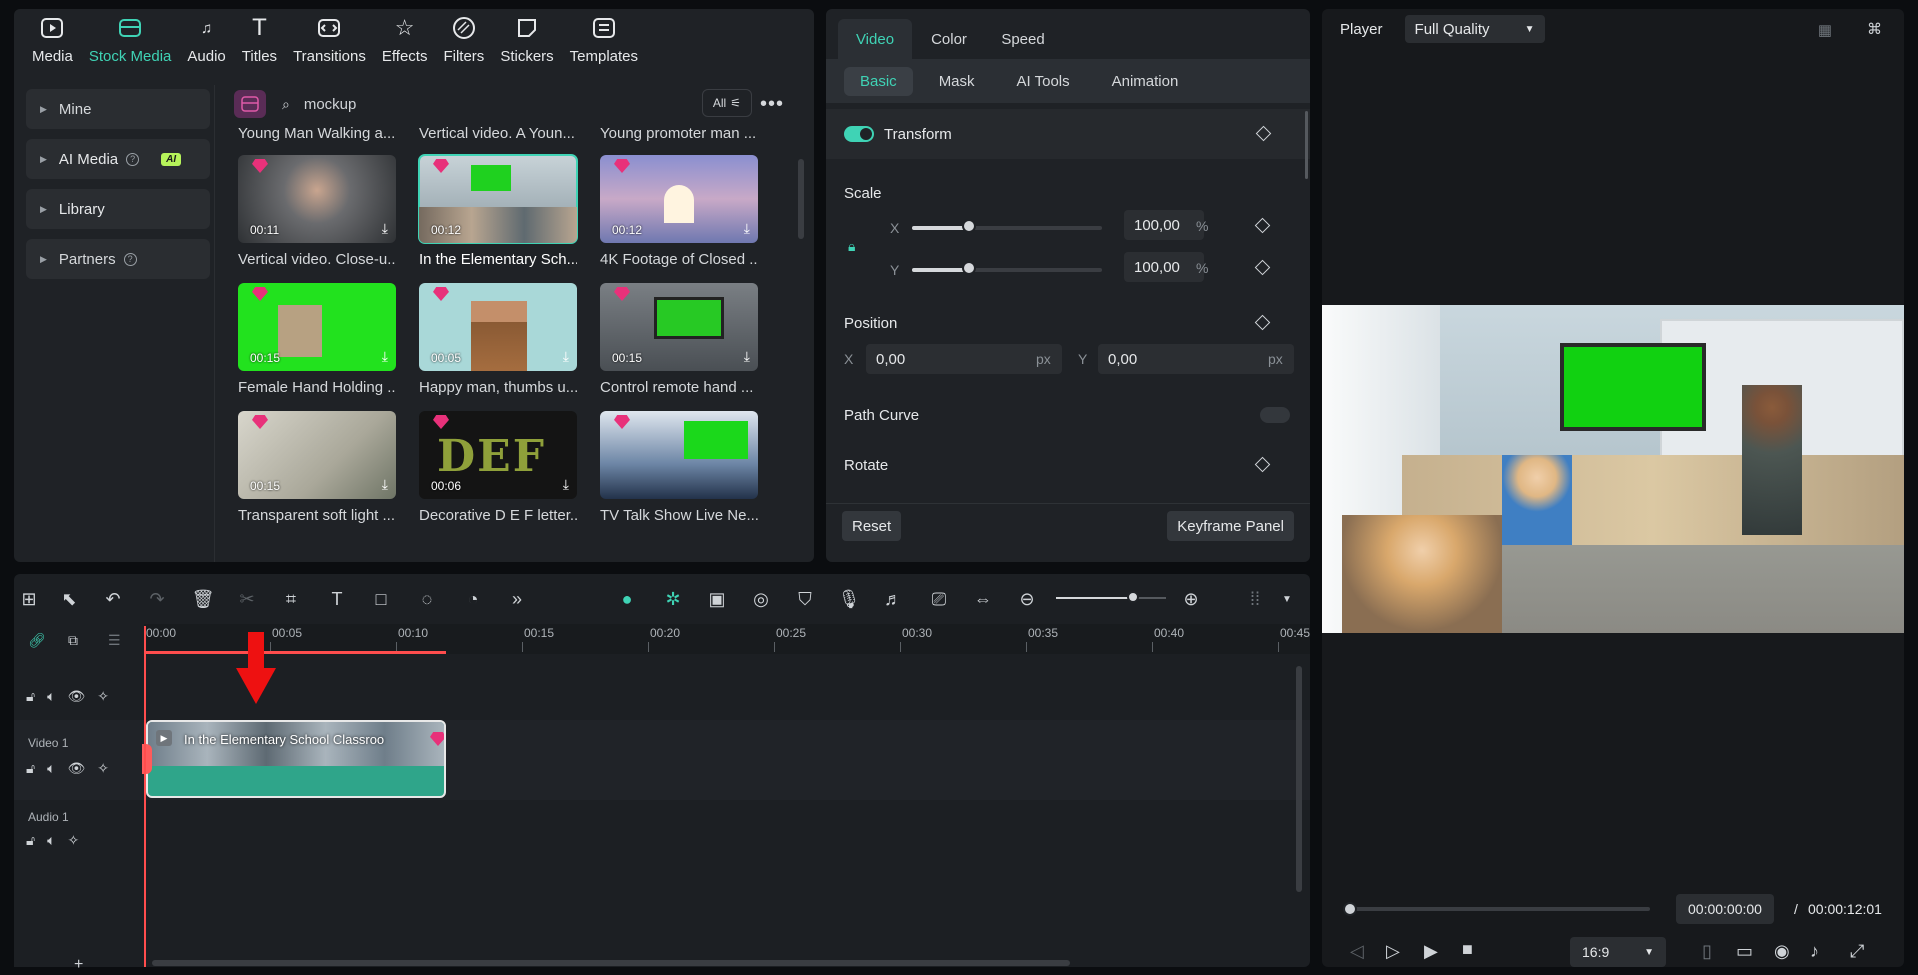 This screenshot has width=1918, height=975. I want to click on sidebar-item-mine: ▶ Mine, so click(118, 109).